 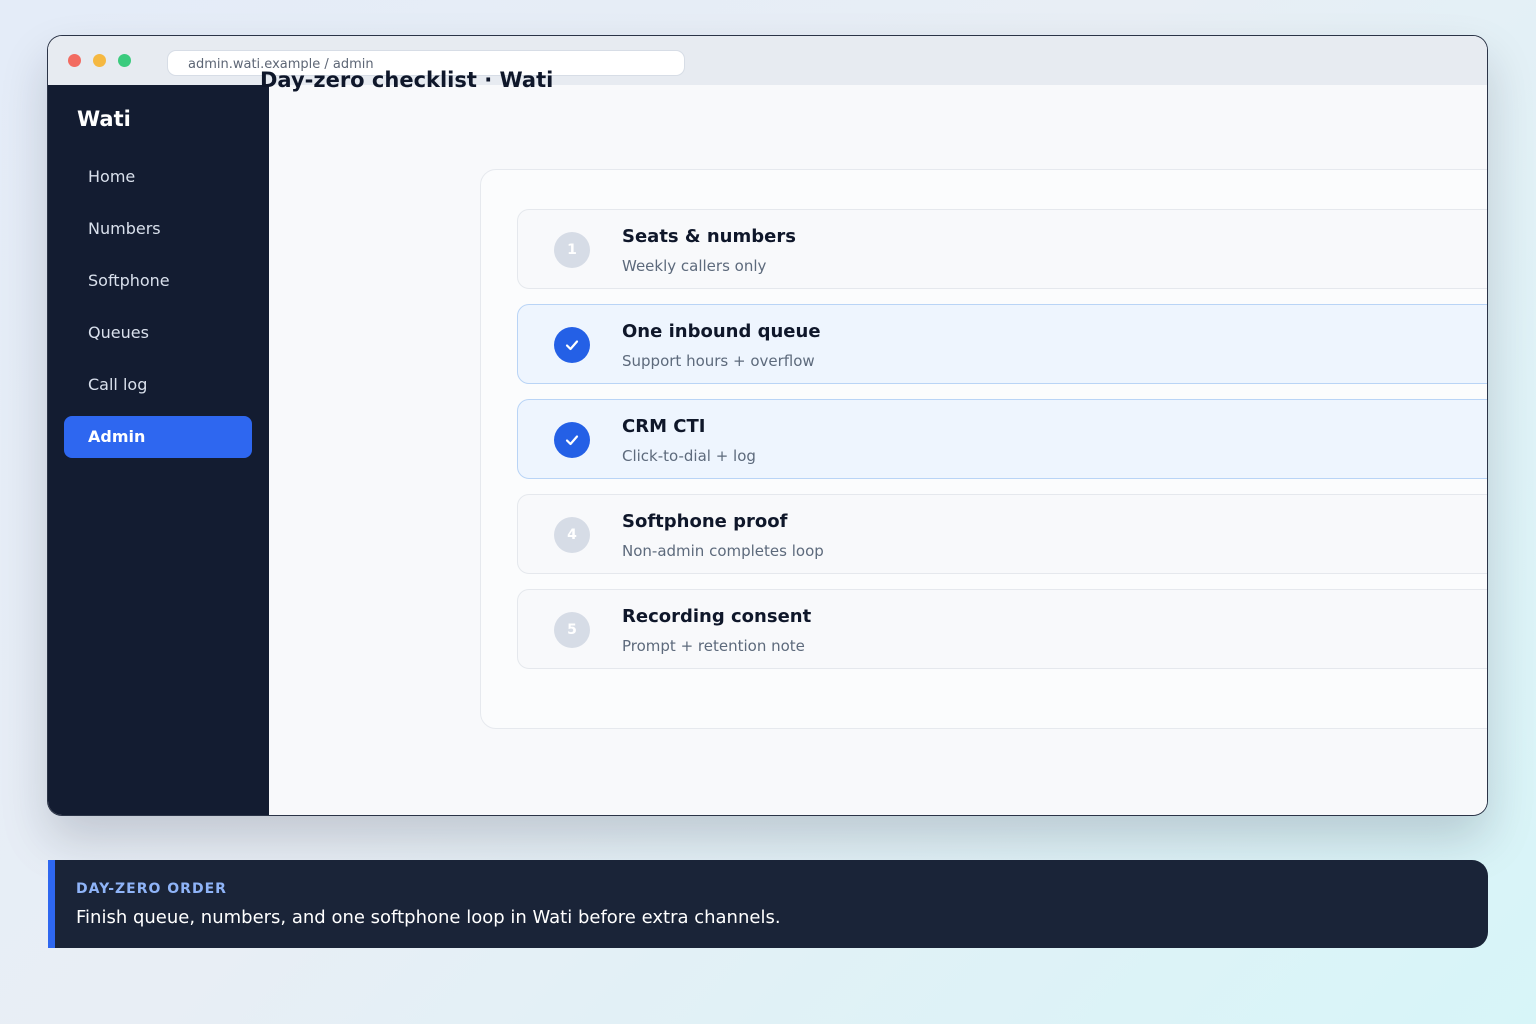 I want to click on sidebar-item-queues: Queues, so click(x=158, y=333).